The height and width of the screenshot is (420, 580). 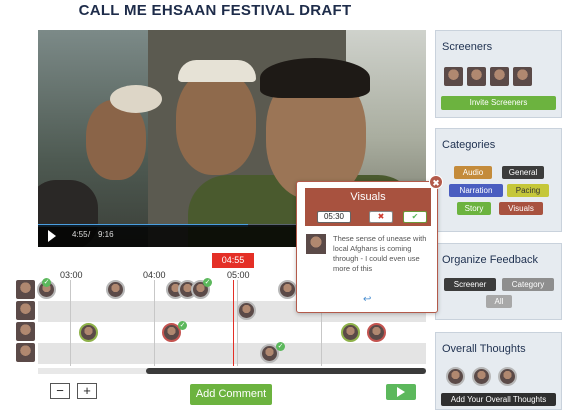 What do you see at coordinates (381, 217) in the screenshot?
I see `delete-icon: ✖` at bounding box center [381, 217].